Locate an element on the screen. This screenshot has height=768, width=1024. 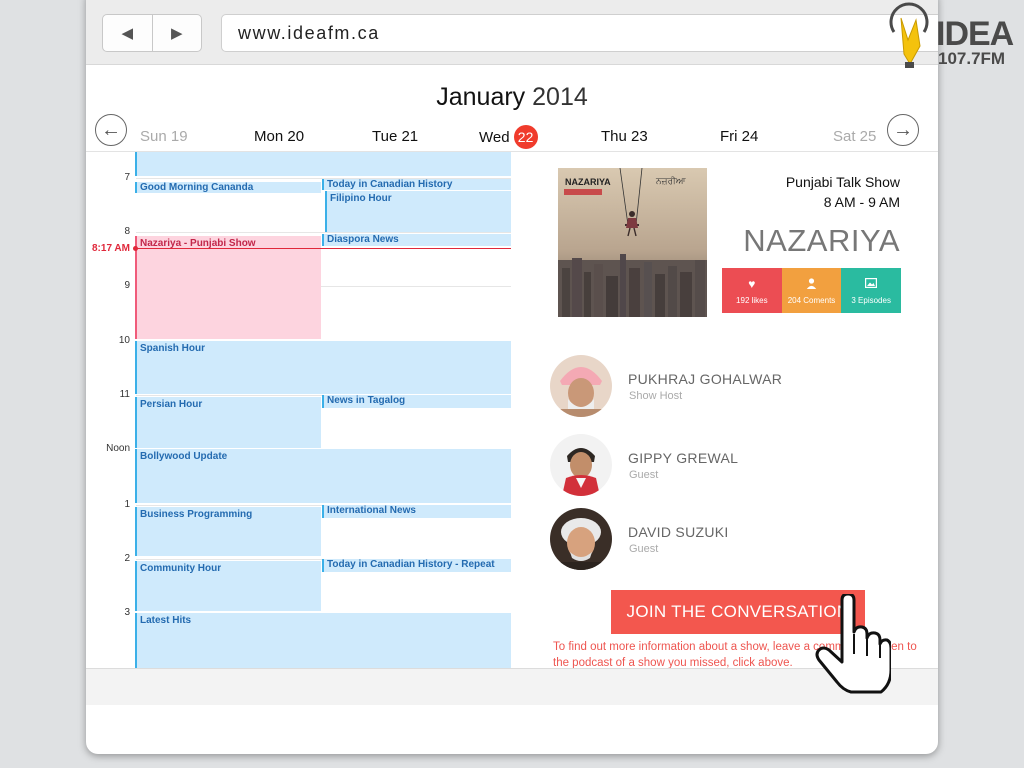
logo-frequency: 107.7FM is located at coordinates (972, 58).